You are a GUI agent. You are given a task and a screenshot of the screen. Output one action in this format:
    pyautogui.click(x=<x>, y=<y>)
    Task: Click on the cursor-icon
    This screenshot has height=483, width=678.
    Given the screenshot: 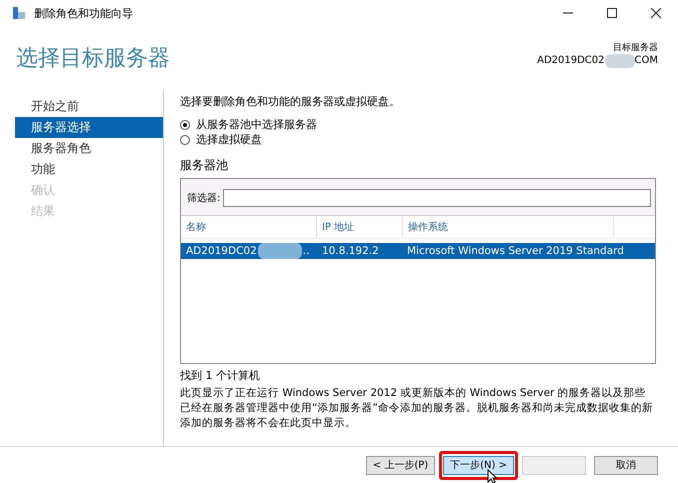 What is the action you would take?
    pyautogui.click(x=492, y=475)
    